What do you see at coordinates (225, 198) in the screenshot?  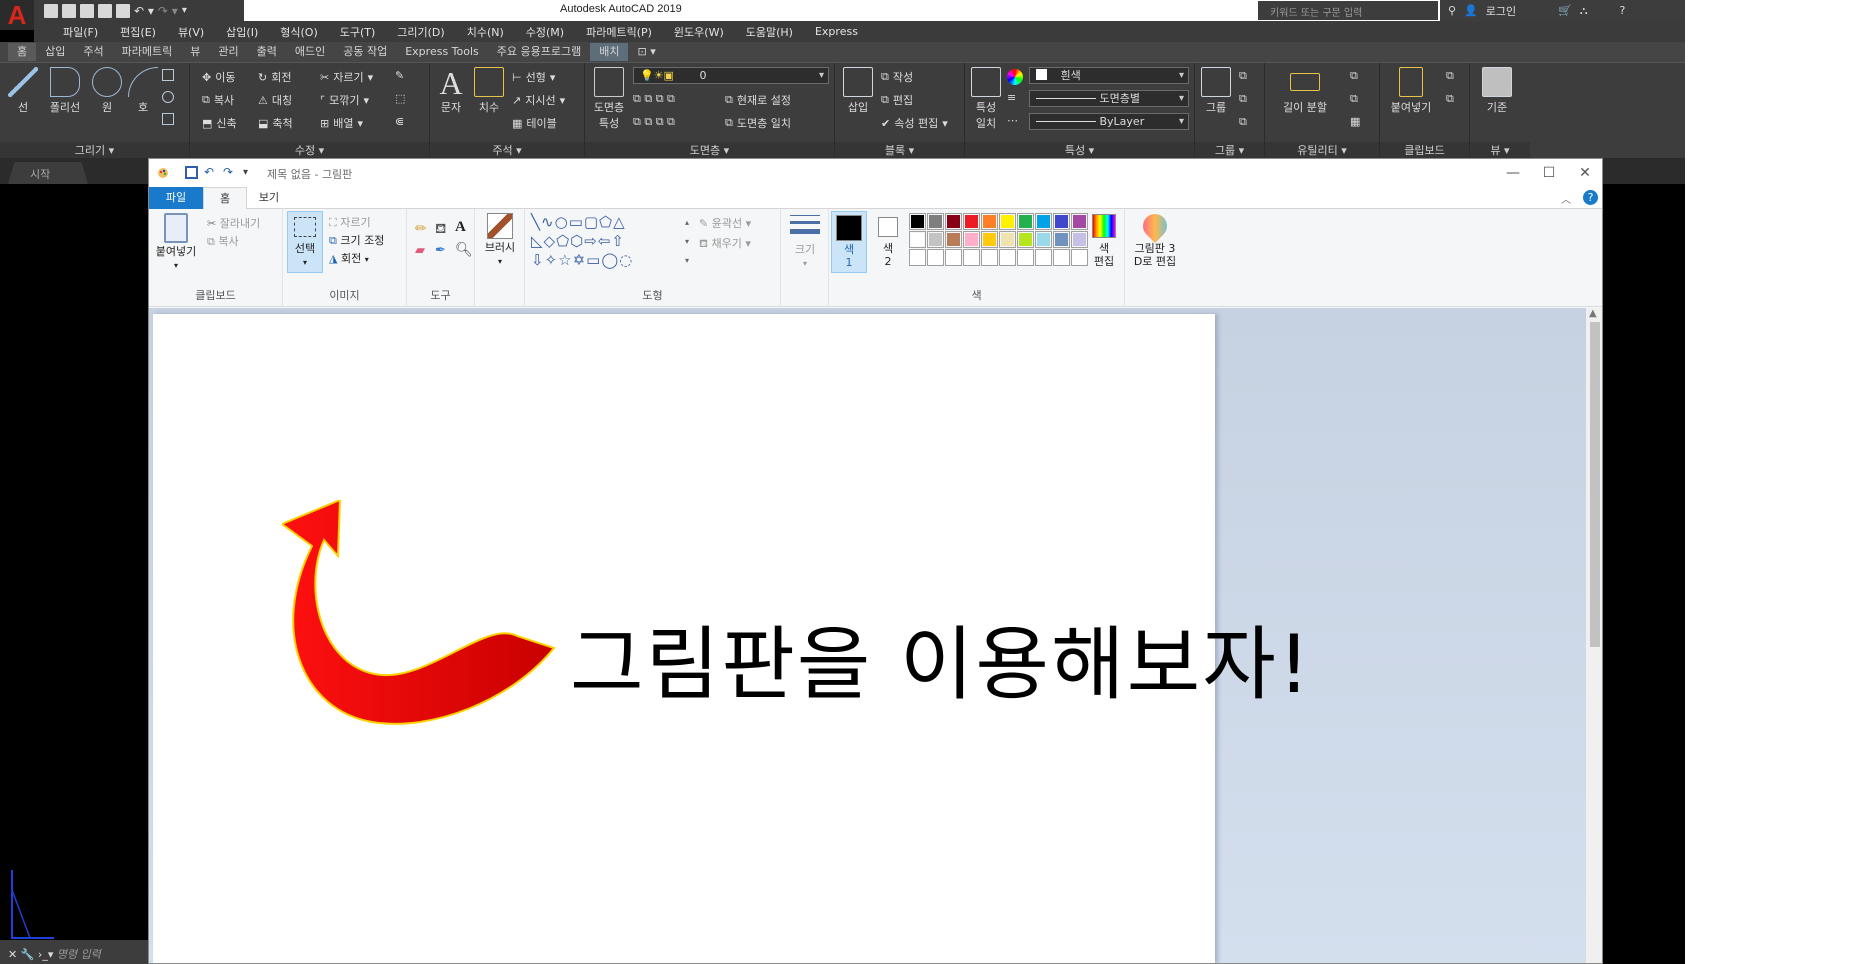 I see `tab-home: 홈` at bounding box center [225, 198].